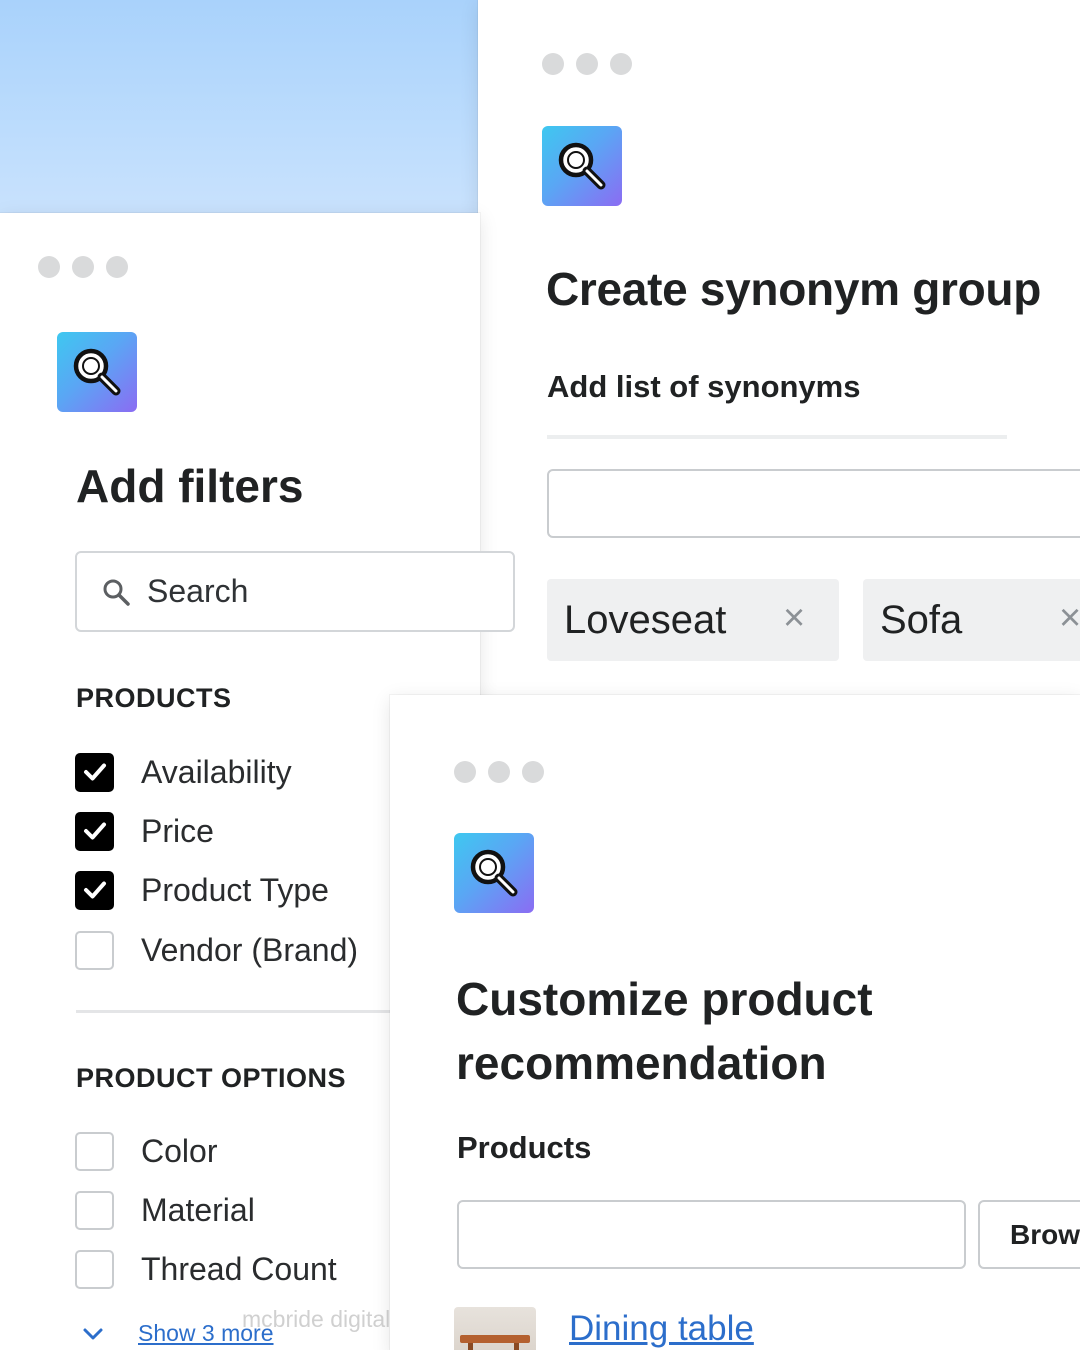  Describe the element at coordinates (239, 1268) in the screenshot. I see `checkbox-label: Thread Count` at that location.